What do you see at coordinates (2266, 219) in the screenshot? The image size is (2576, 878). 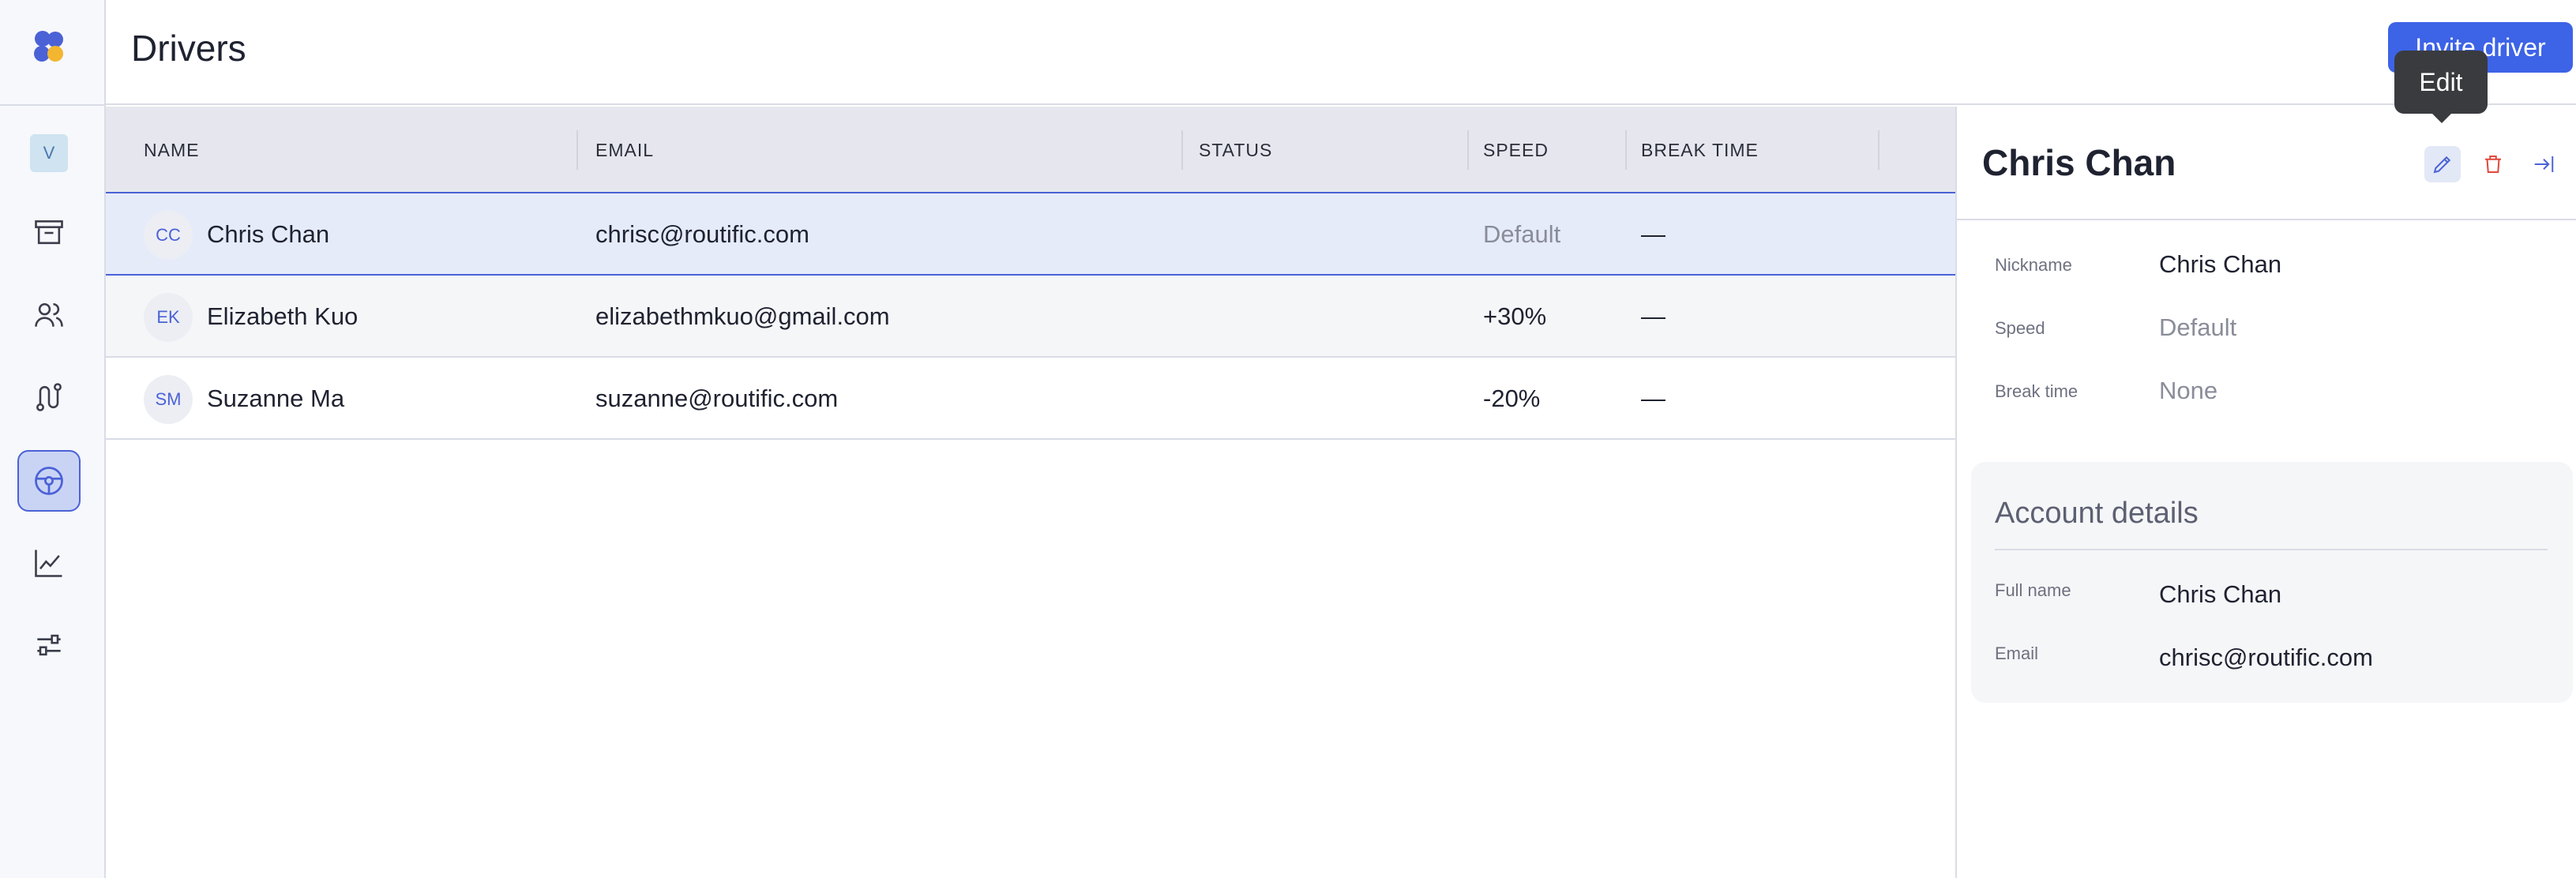 I see `panel-divider` at bounding box center [2266, 219].